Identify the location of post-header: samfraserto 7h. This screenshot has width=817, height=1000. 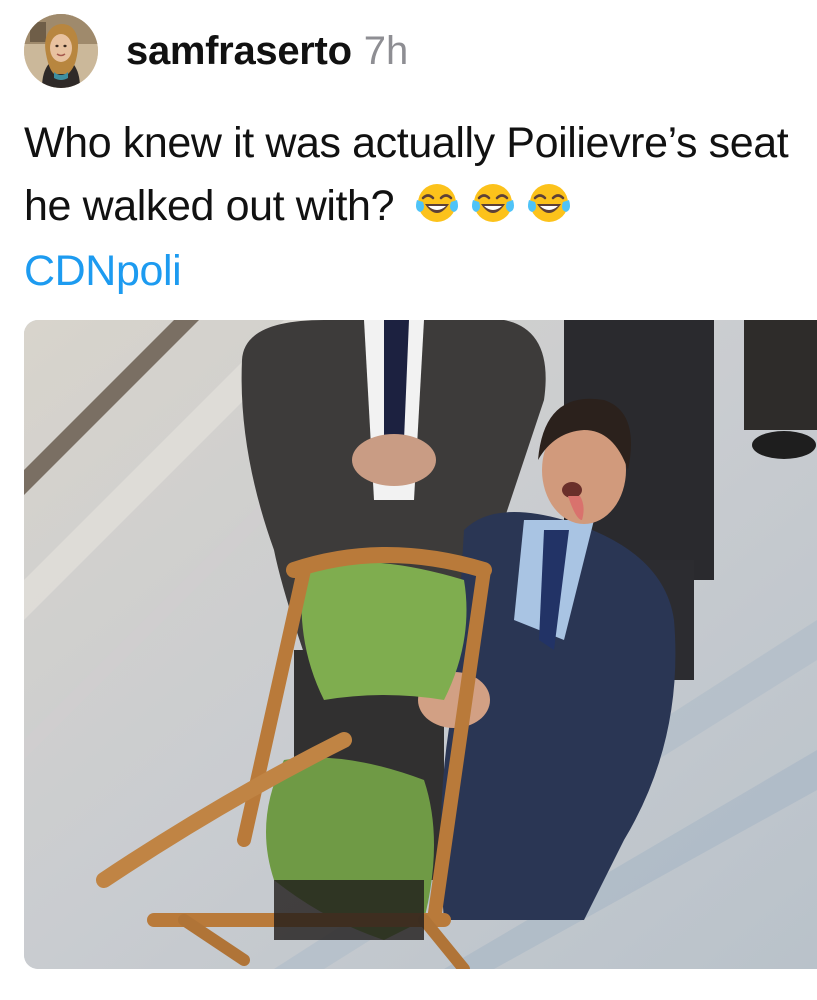
(216, 51).